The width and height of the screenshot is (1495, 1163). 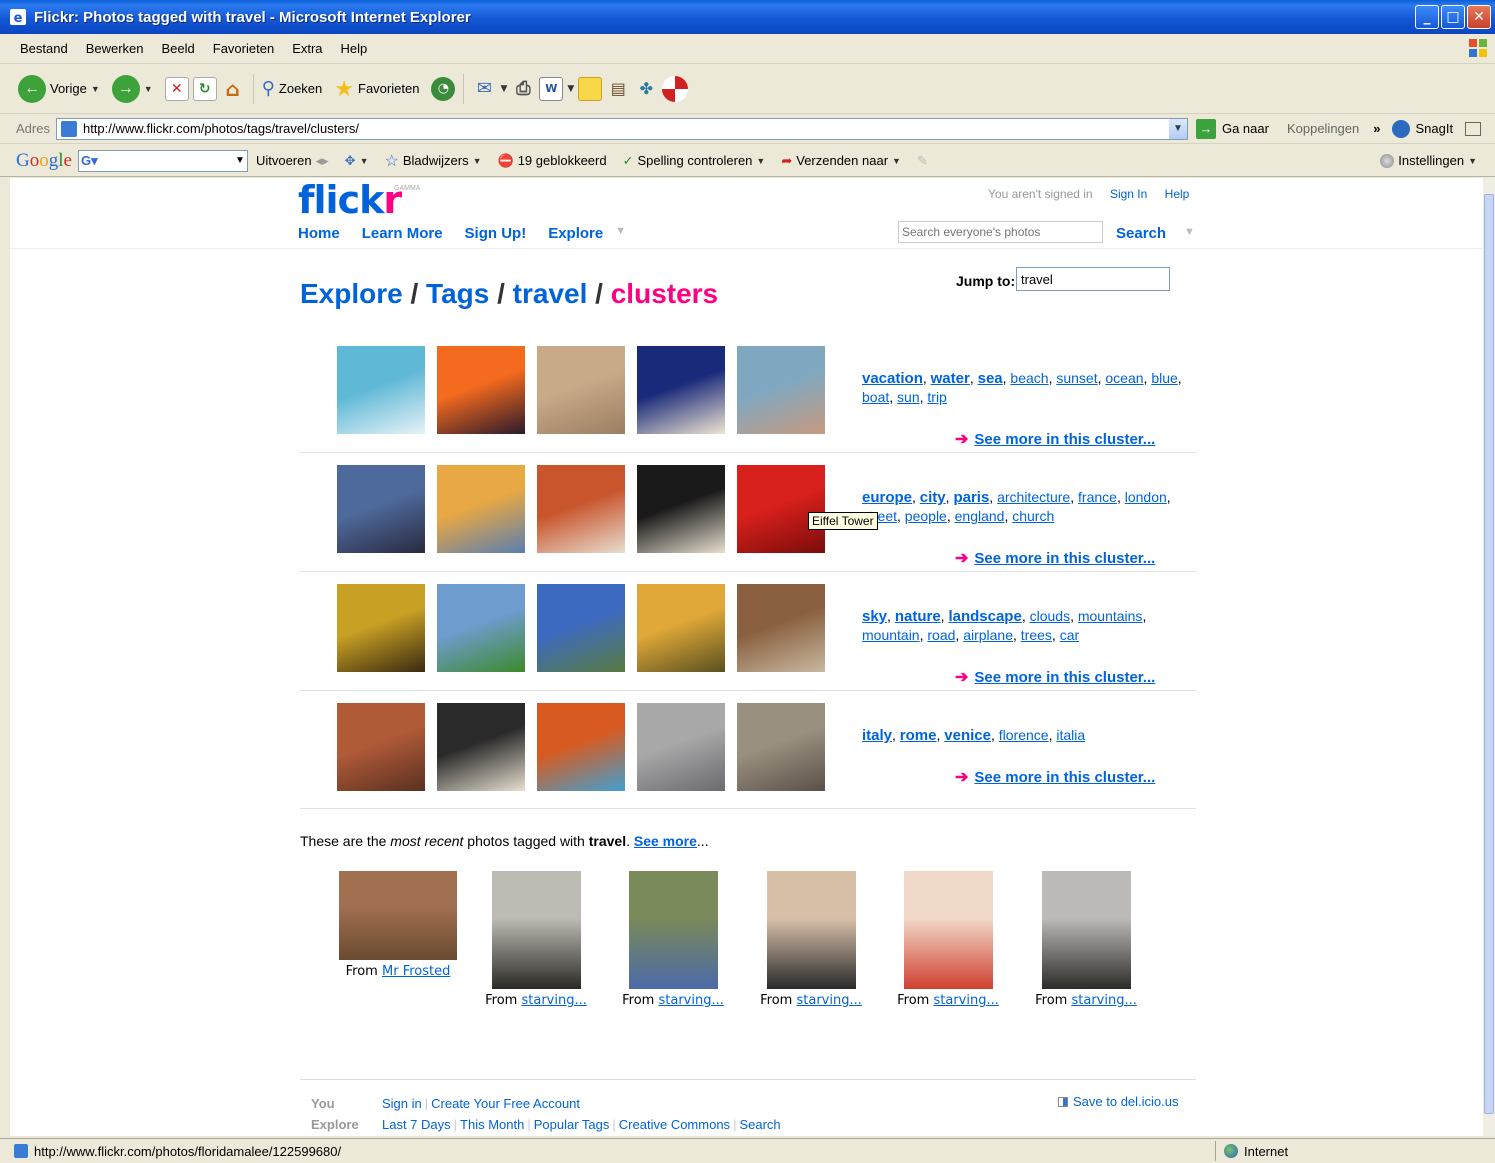 I want to click on history-icon: ◔, so click(x=443, y=88).